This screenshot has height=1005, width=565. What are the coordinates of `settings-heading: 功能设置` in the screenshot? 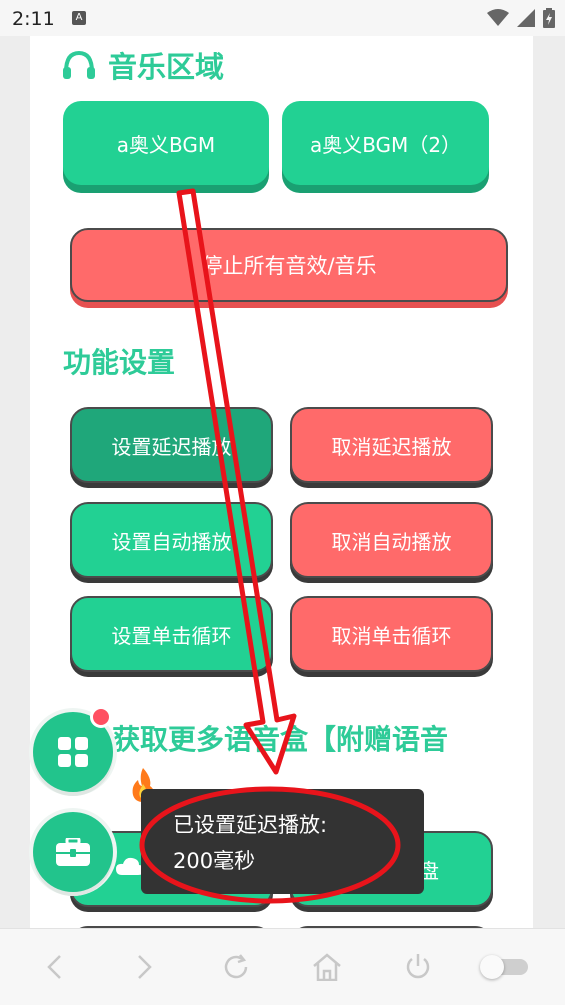 It's located at (119, 362).